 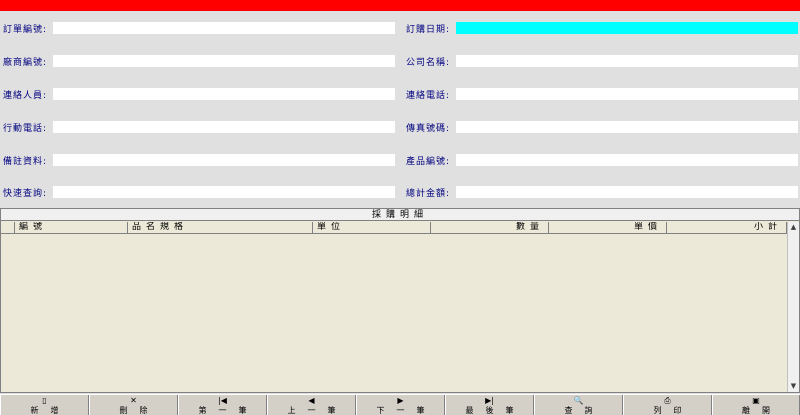 What do you see at coordinates (428, 29) in the screenshot?
I see `order-date-label: 訂購日期:` at bounding box center [428, 29].